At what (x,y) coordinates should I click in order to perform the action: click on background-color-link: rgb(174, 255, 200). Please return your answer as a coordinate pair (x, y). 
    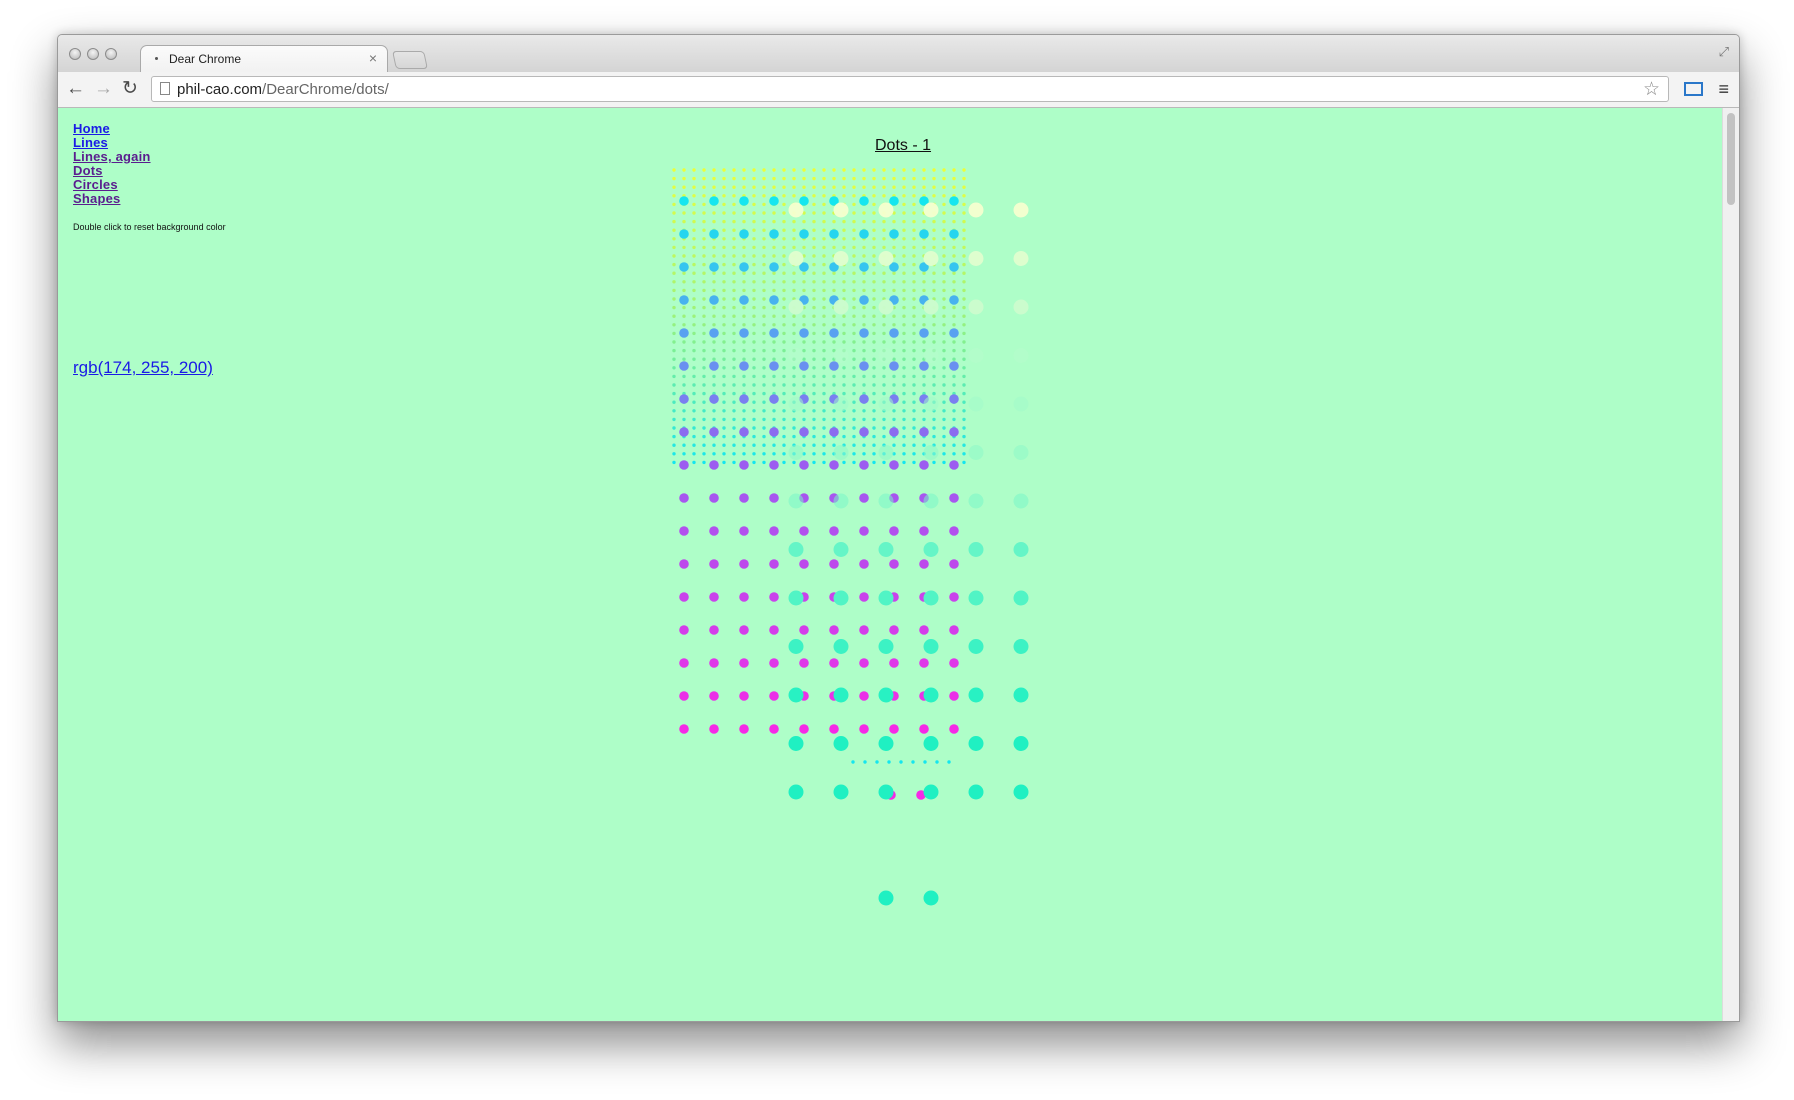
    Looking at the image, I should click on (143, 368).